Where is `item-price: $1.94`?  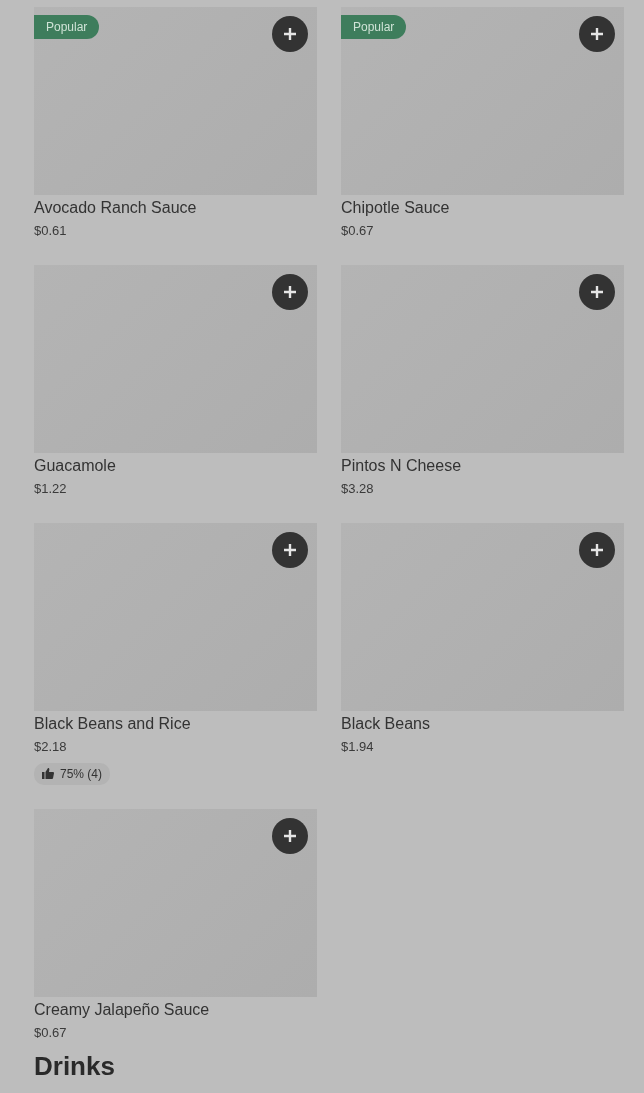
item-price: $1.94 is located at coordinates (358, 747).